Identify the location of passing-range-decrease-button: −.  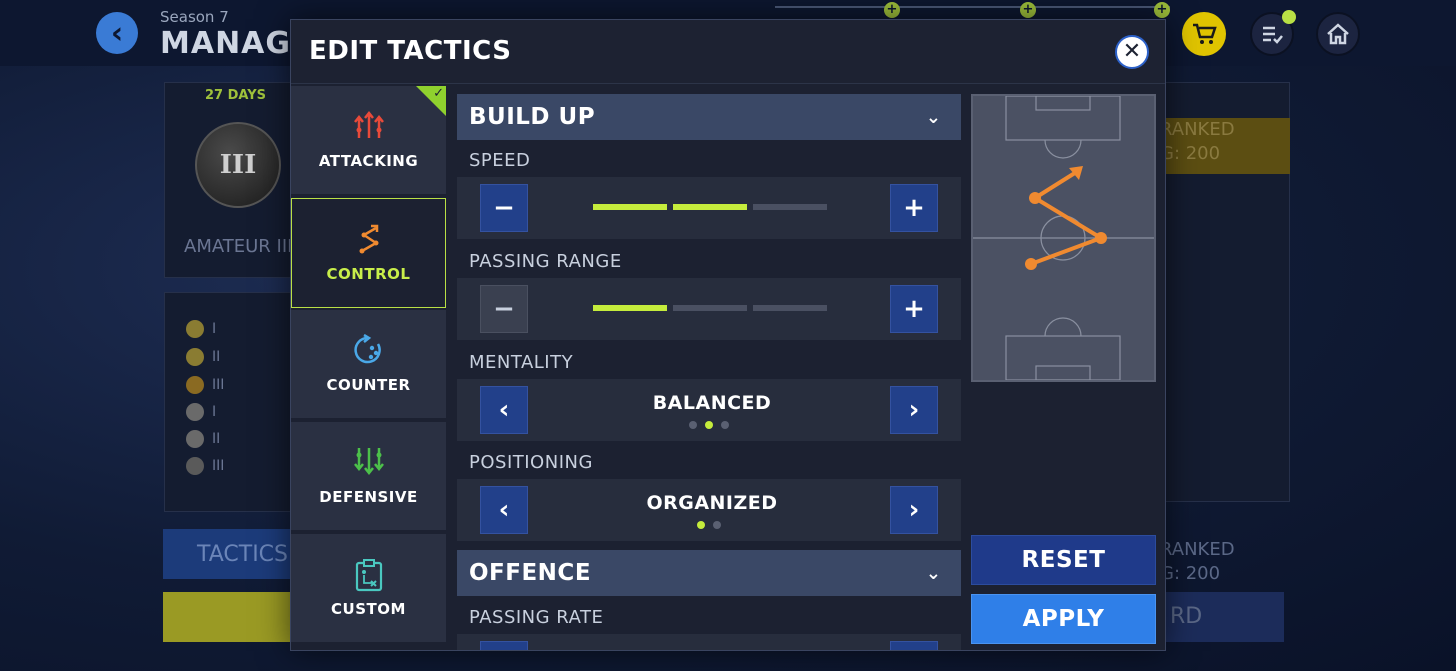
(504, 309).